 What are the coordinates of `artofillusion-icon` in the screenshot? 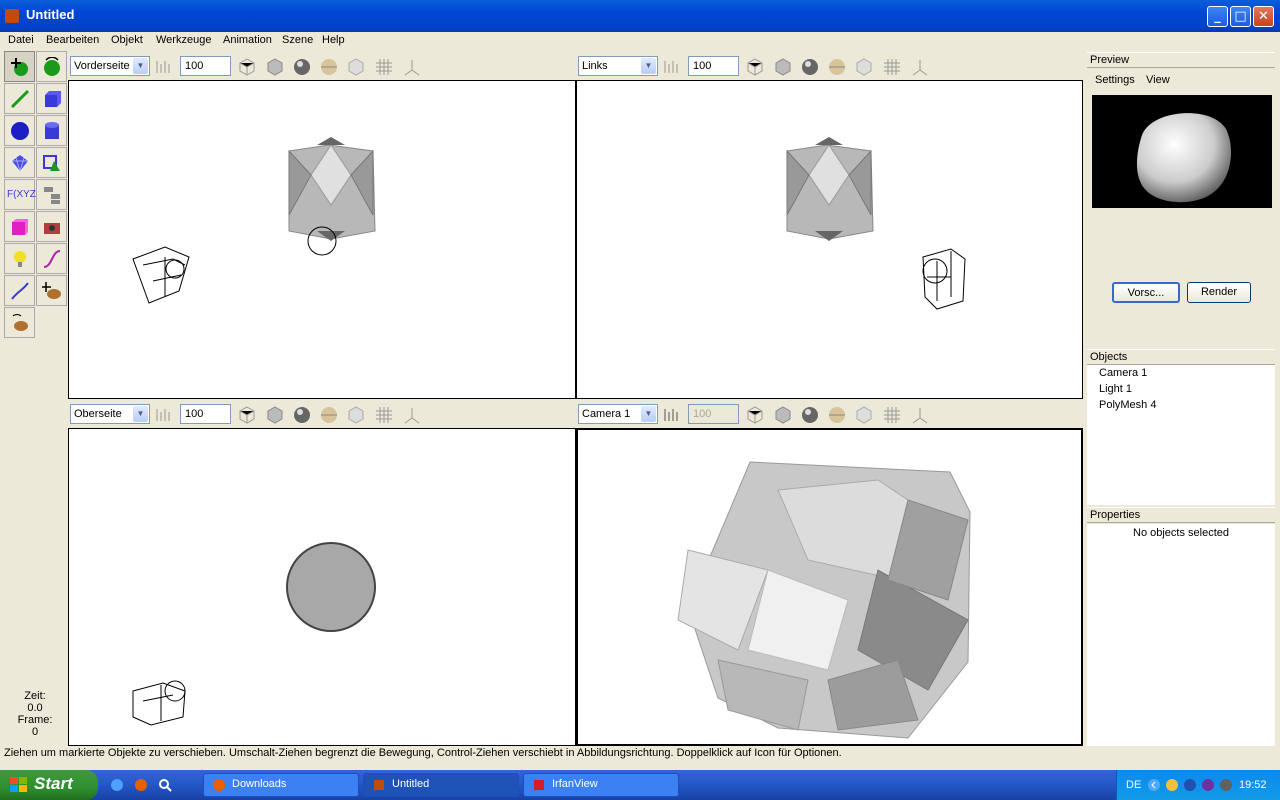 It's located at (379, 785).